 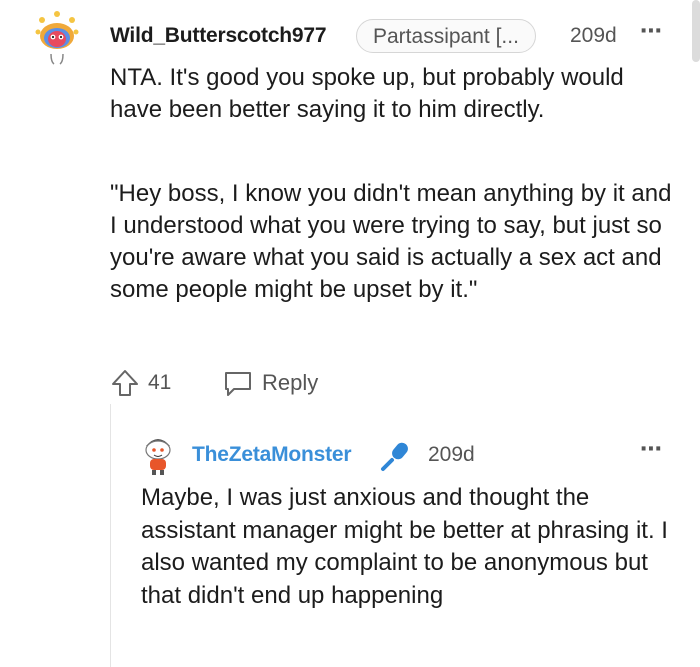 What do you see at coordinates (396, 456) in the screenshot?
I see `microphone-icon` at bounding box center [396, 456].